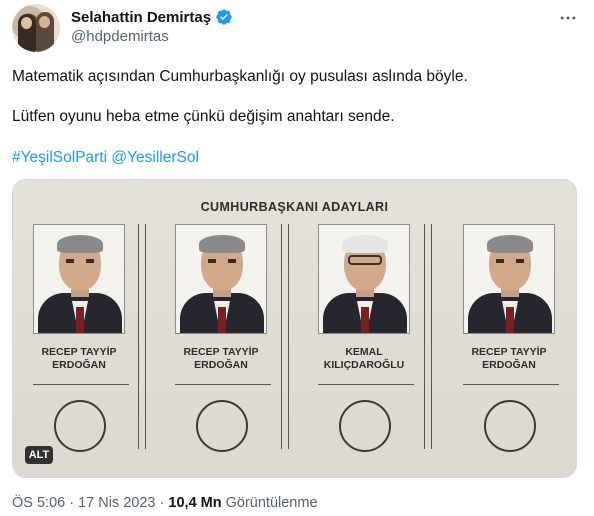 The width and height of the screenshot is (594, 516). What do you see at coordinates (271, 503) in the screenshot?
I see `views-label: Görüntülenme` at bounding box center [271, 503].